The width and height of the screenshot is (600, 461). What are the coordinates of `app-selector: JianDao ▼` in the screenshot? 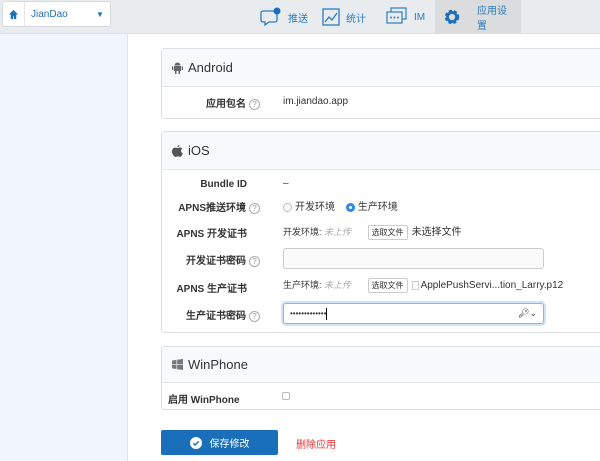 It's located at (56, 14).